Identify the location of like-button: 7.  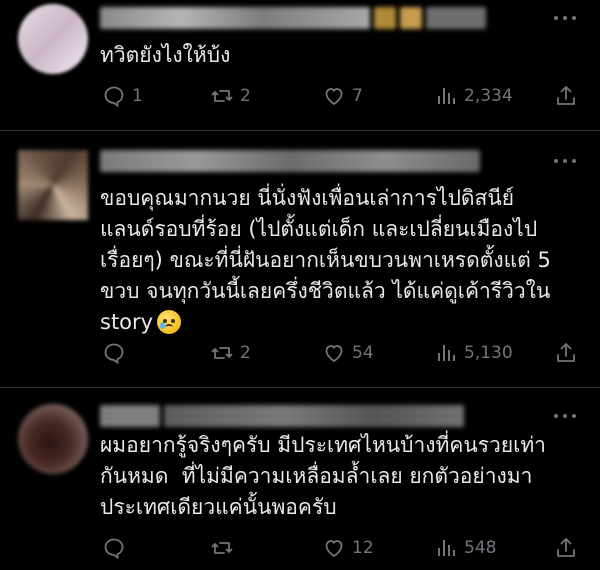
(342, 96).